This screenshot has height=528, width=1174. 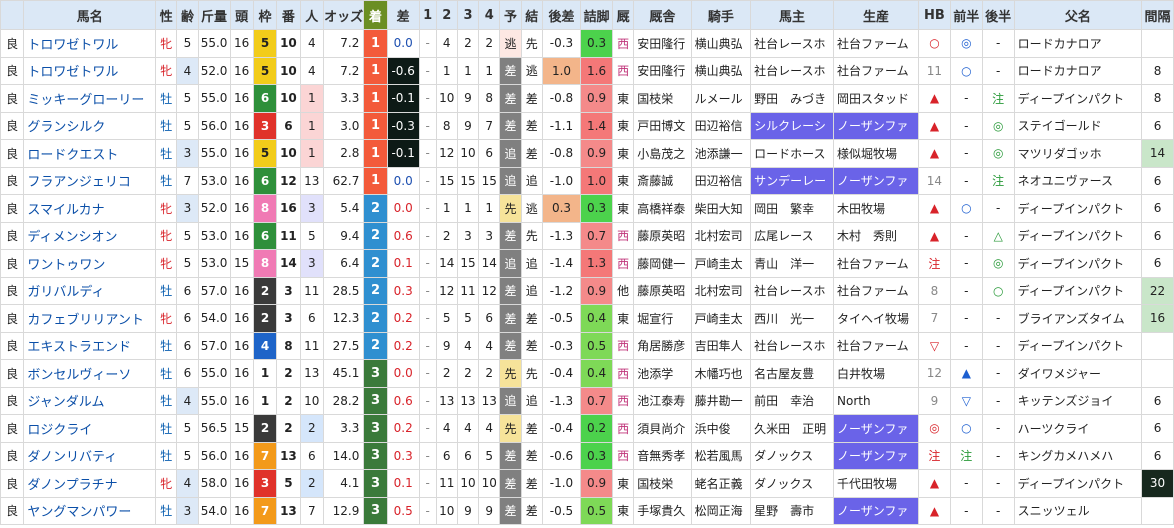 I want to click on header-12: 2, so click(x=446, y=15).